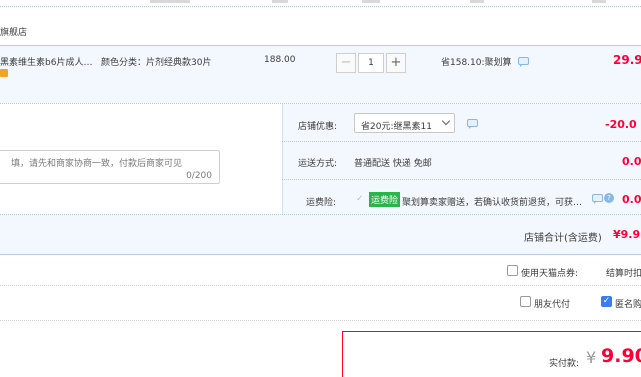  I want to click on shop-discount-label: 店铺优惠:, so click(318, 127).